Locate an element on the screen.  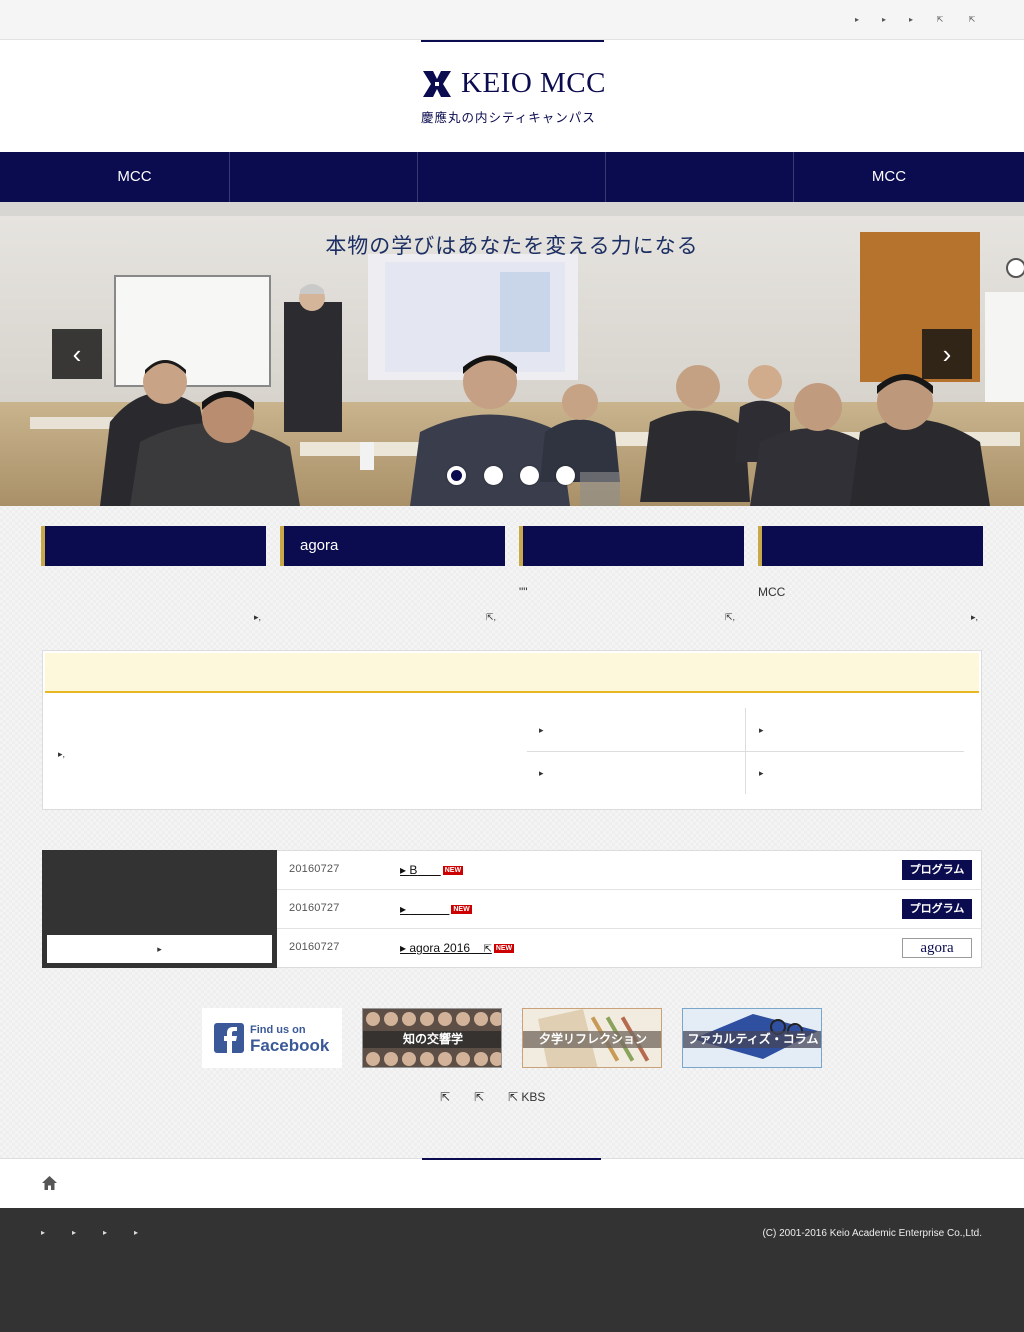
external-link-kbs: ⇱ KBS is located at coordinates (526, 1097).